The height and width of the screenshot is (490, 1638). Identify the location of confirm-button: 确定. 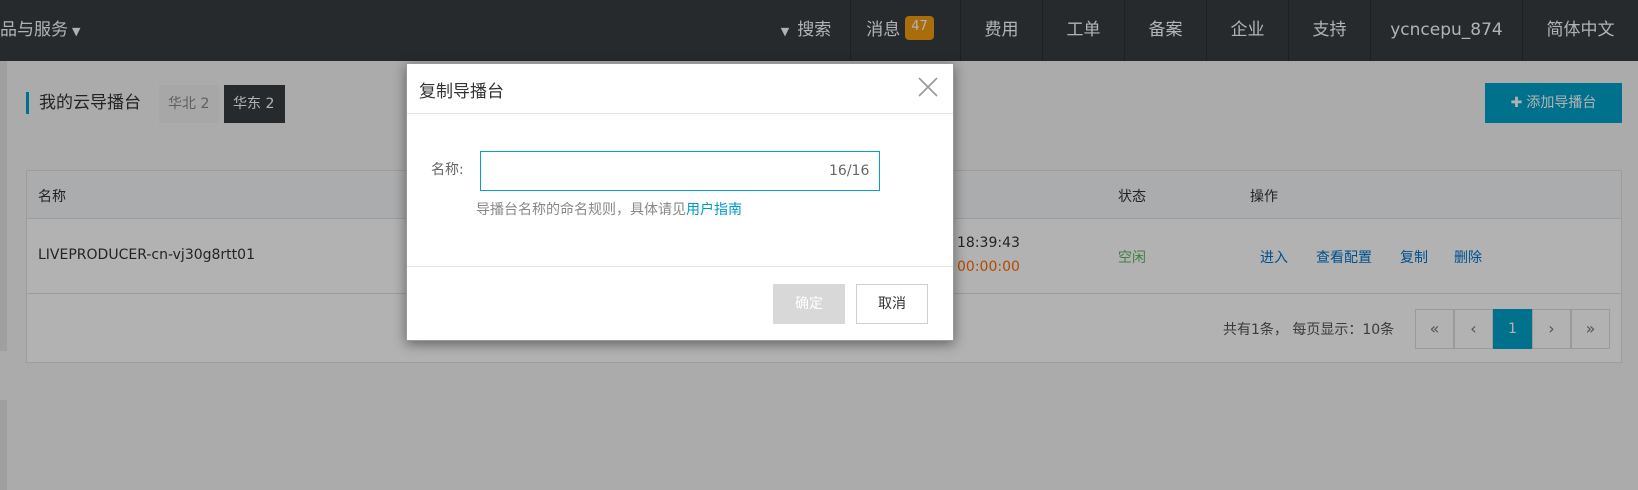
(809, 304).